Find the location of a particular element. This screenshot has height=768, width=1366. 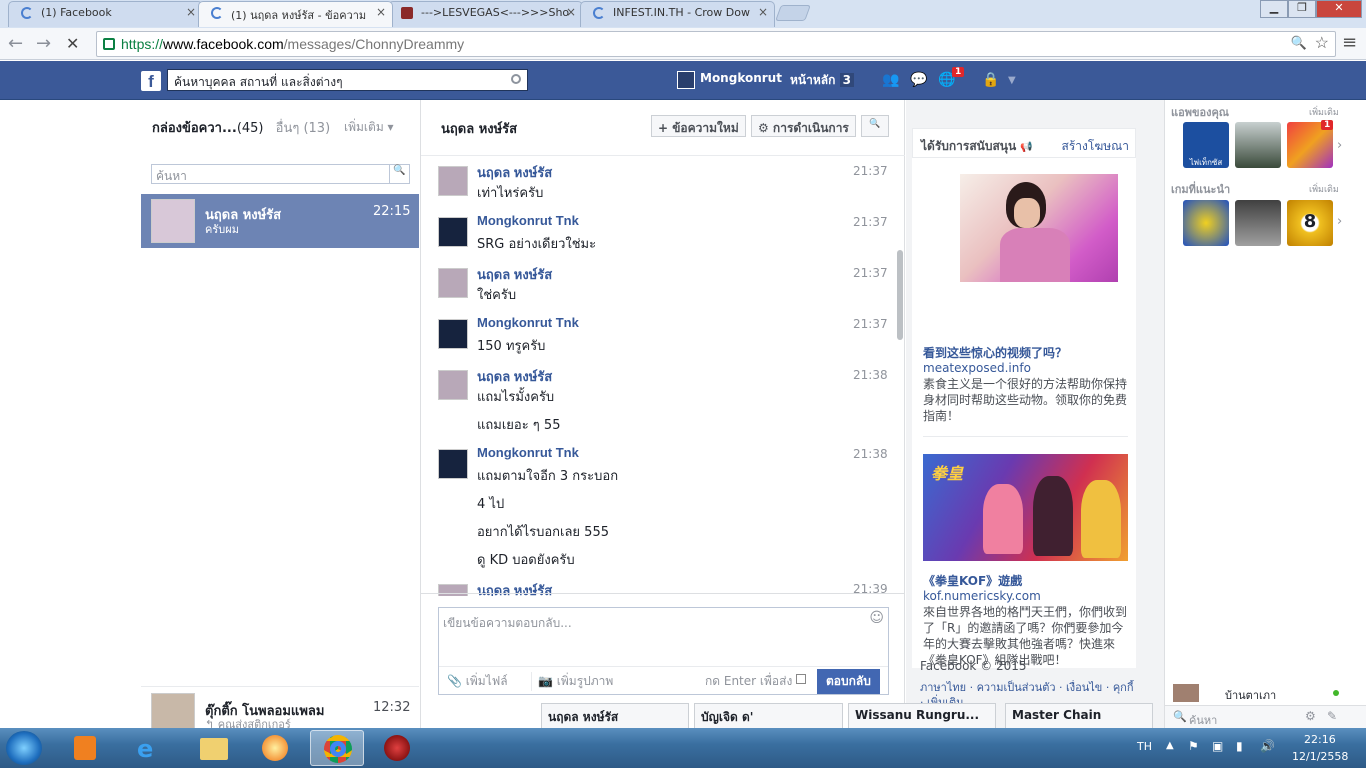

browser-tab-lesvegas: --->LESVEGAS<--->>>Sho × is located at coordinates (485, 14).